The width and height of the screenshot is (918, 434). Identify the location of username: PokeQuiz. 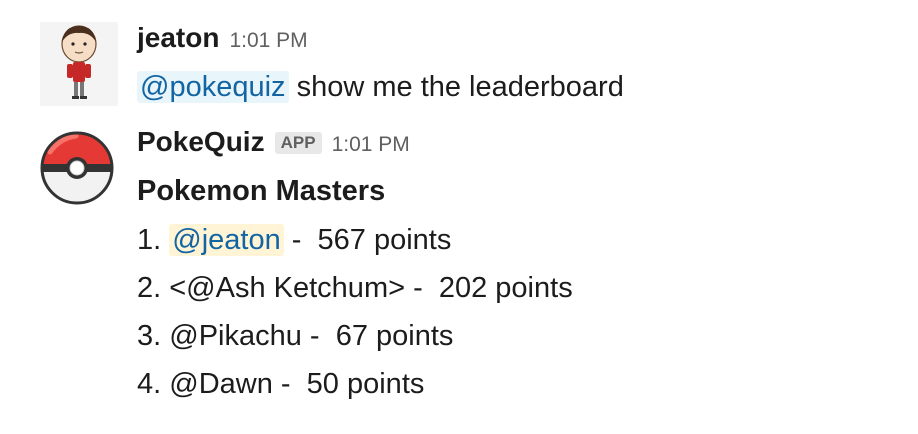
(201, 142).